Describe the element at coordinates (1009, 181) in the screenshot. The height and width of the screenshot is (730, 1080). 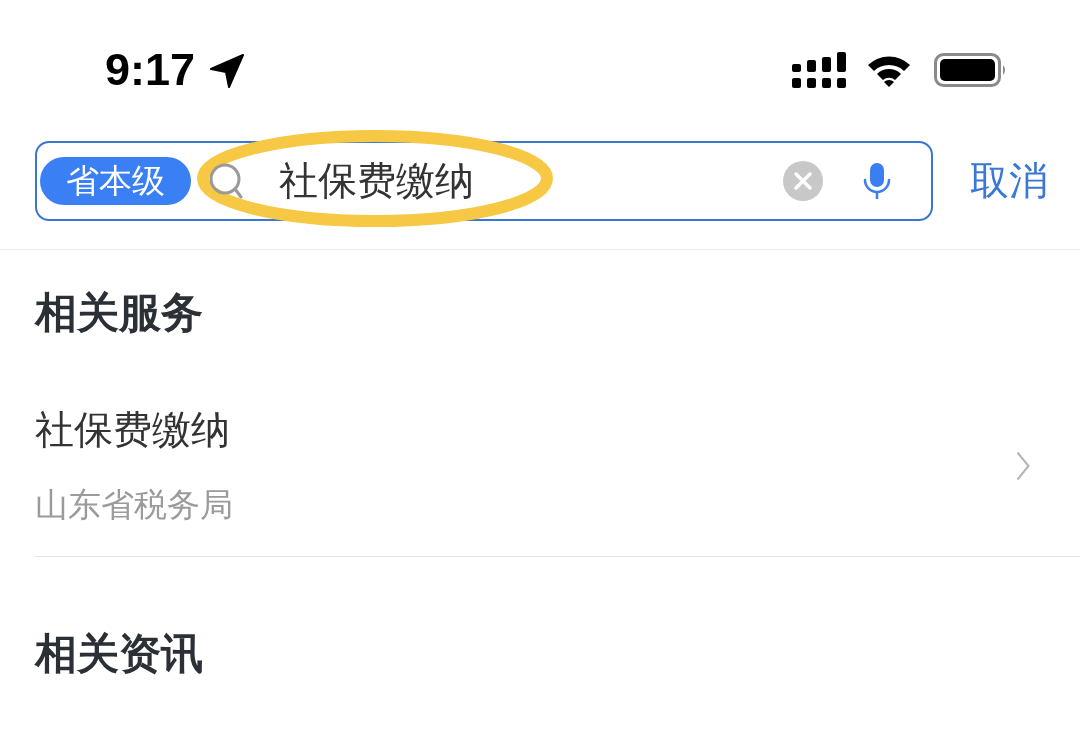
I see `cancel-button: 取消` at that location.